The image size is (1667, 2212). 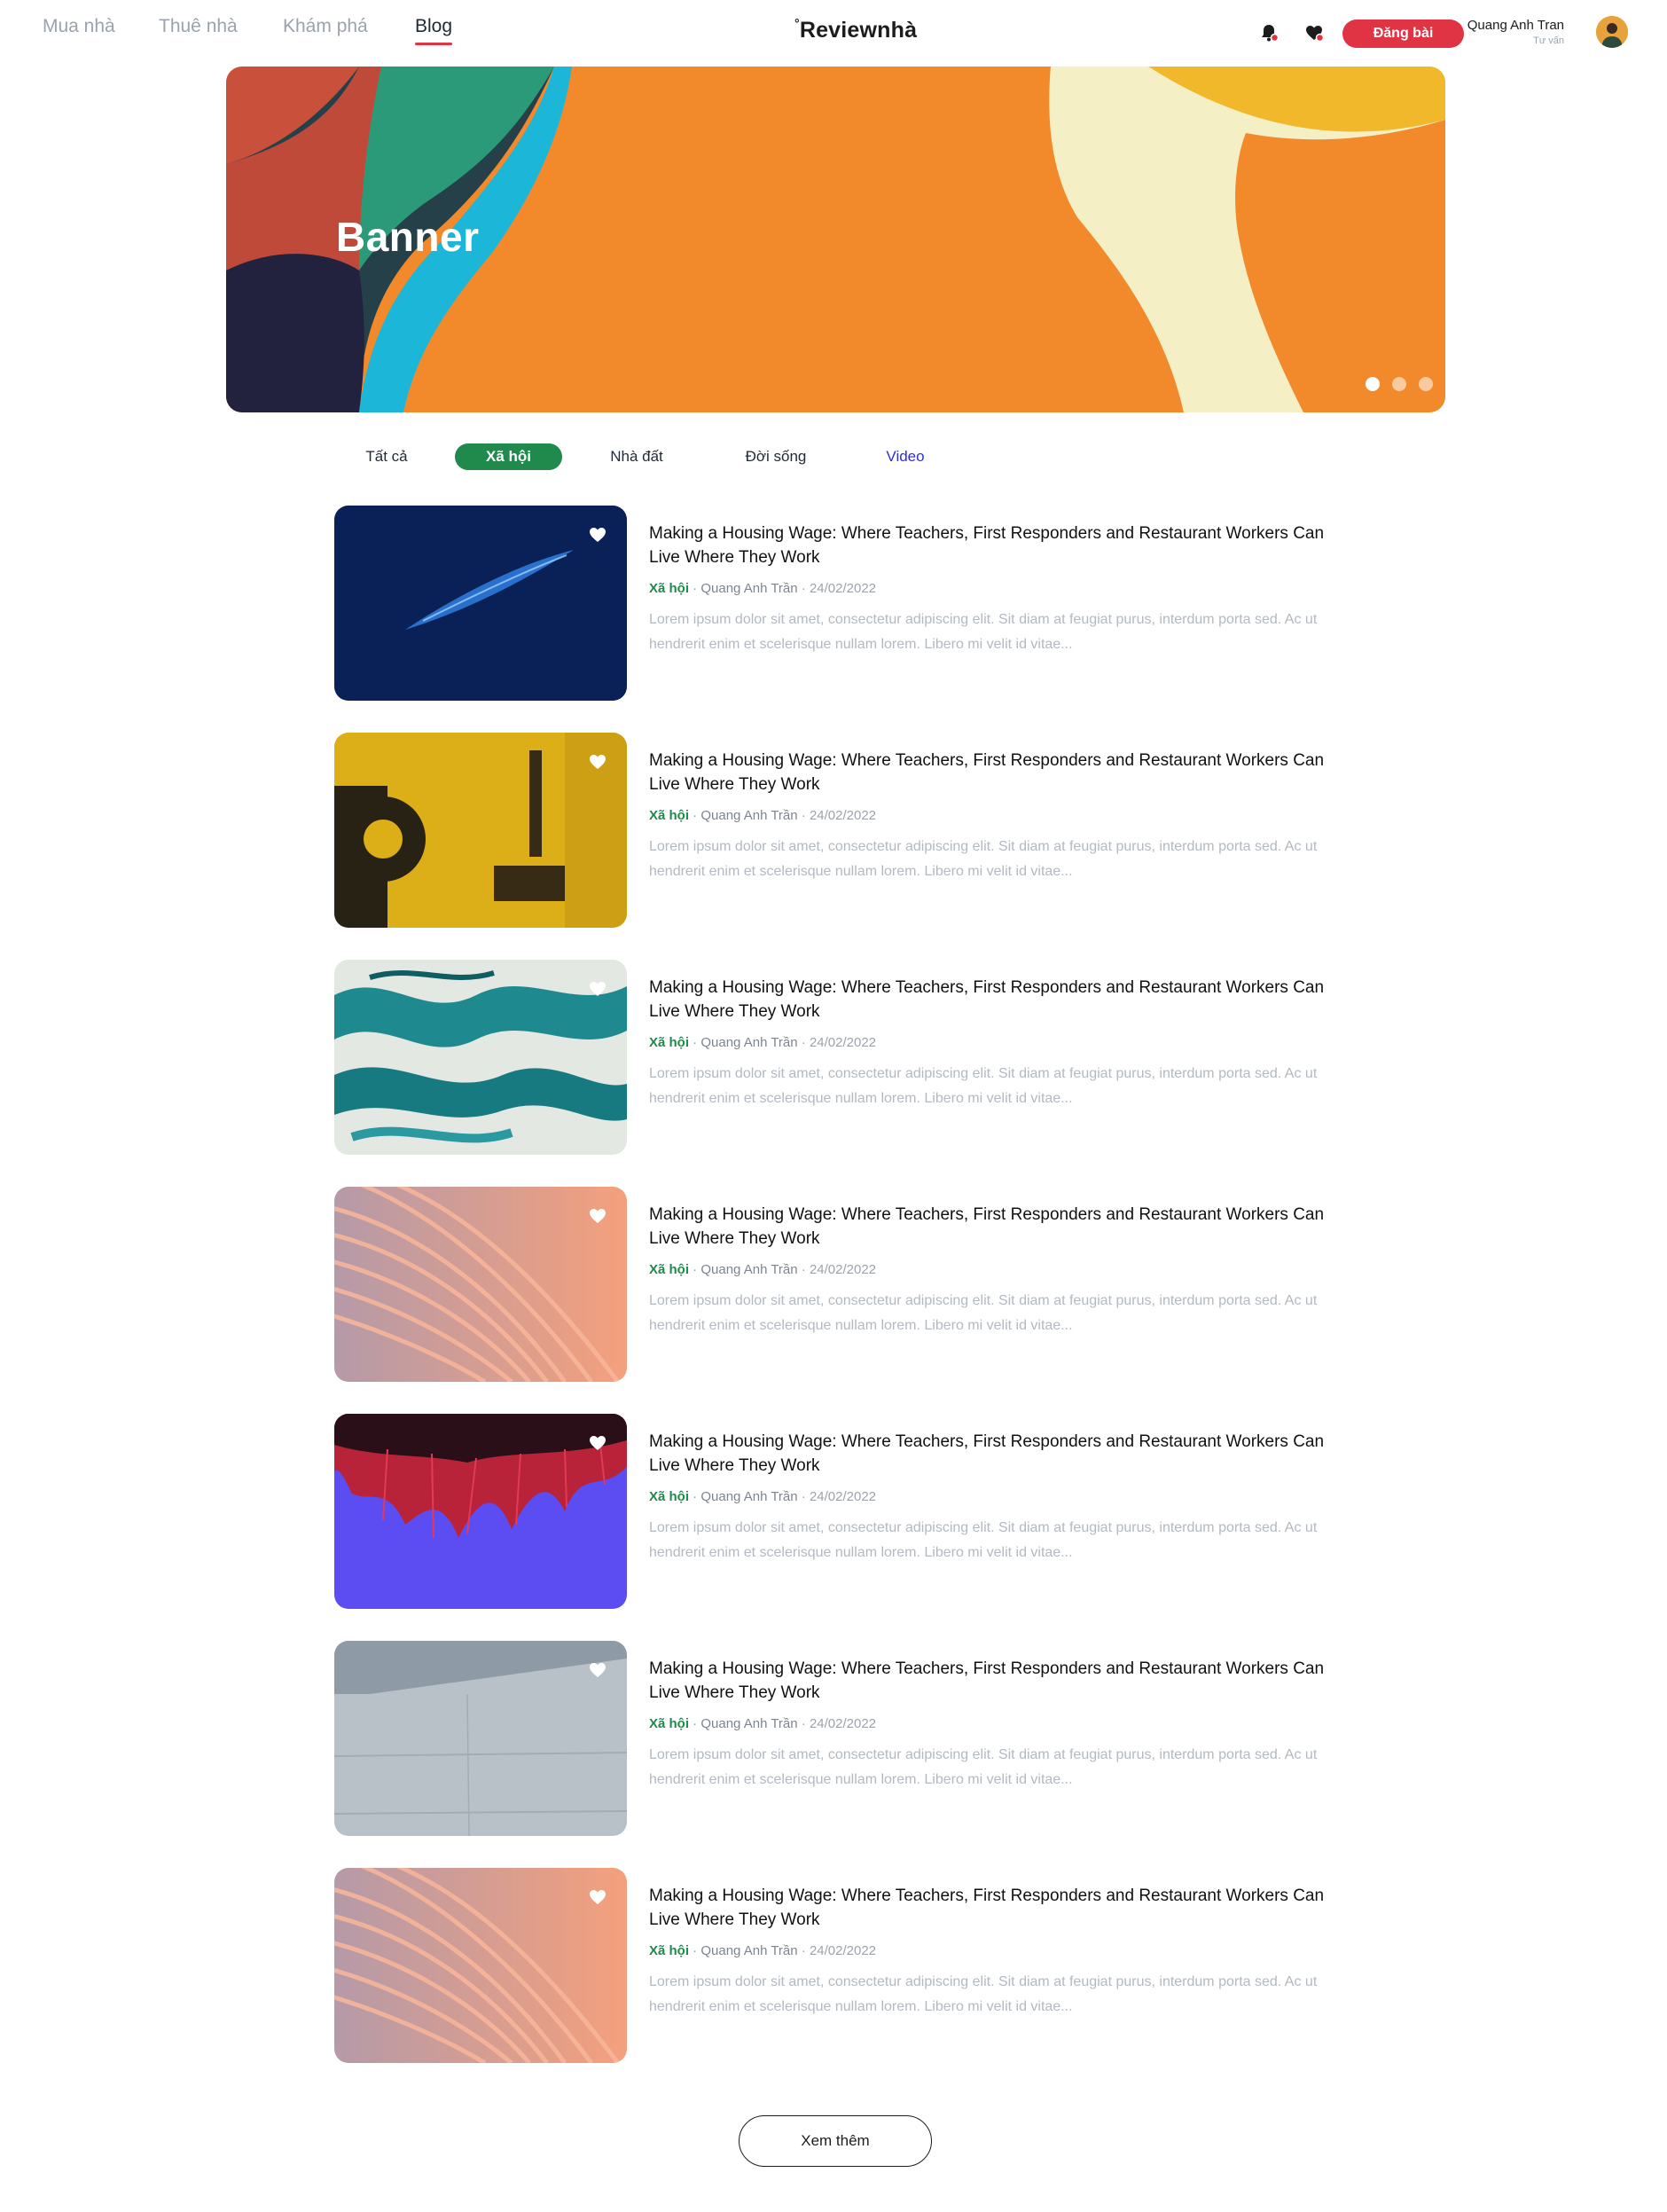 I want to click on category-tabs: Tất cả Xã hội Nhà đất Đời sống Video, so click(x=834, y=456).